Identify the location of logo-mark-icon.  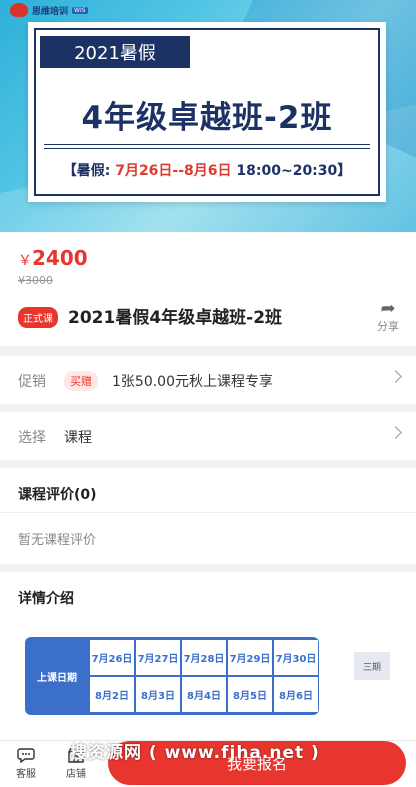
(19, 10).